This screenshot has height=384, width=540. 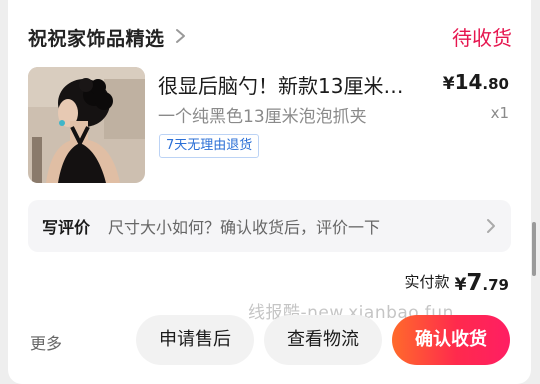 I want to click on paid-decimal: .79, so click(x=495, y=285).